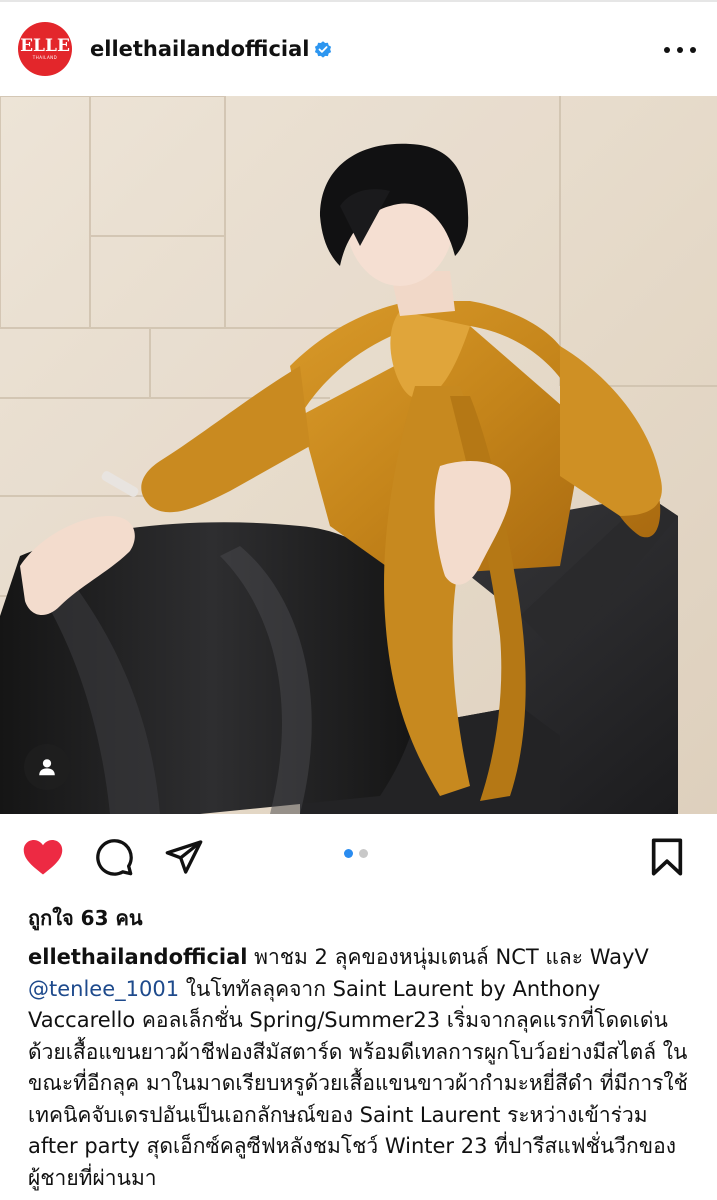 Image resolution: width=717 pixels, height=1200 pixels. I want to click on heart-filled-icon, so click(43, 857).